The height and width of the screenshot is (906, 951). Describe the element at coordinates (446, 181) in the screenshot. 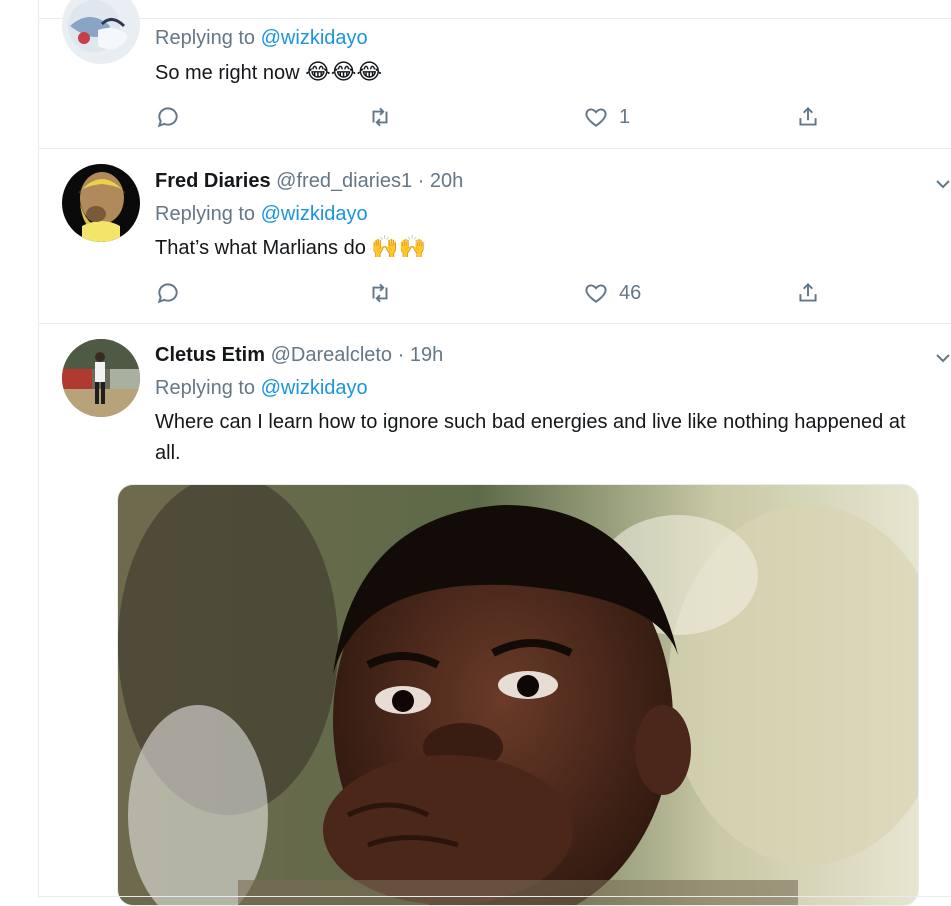

I see `timestamp: 20h` at that location.